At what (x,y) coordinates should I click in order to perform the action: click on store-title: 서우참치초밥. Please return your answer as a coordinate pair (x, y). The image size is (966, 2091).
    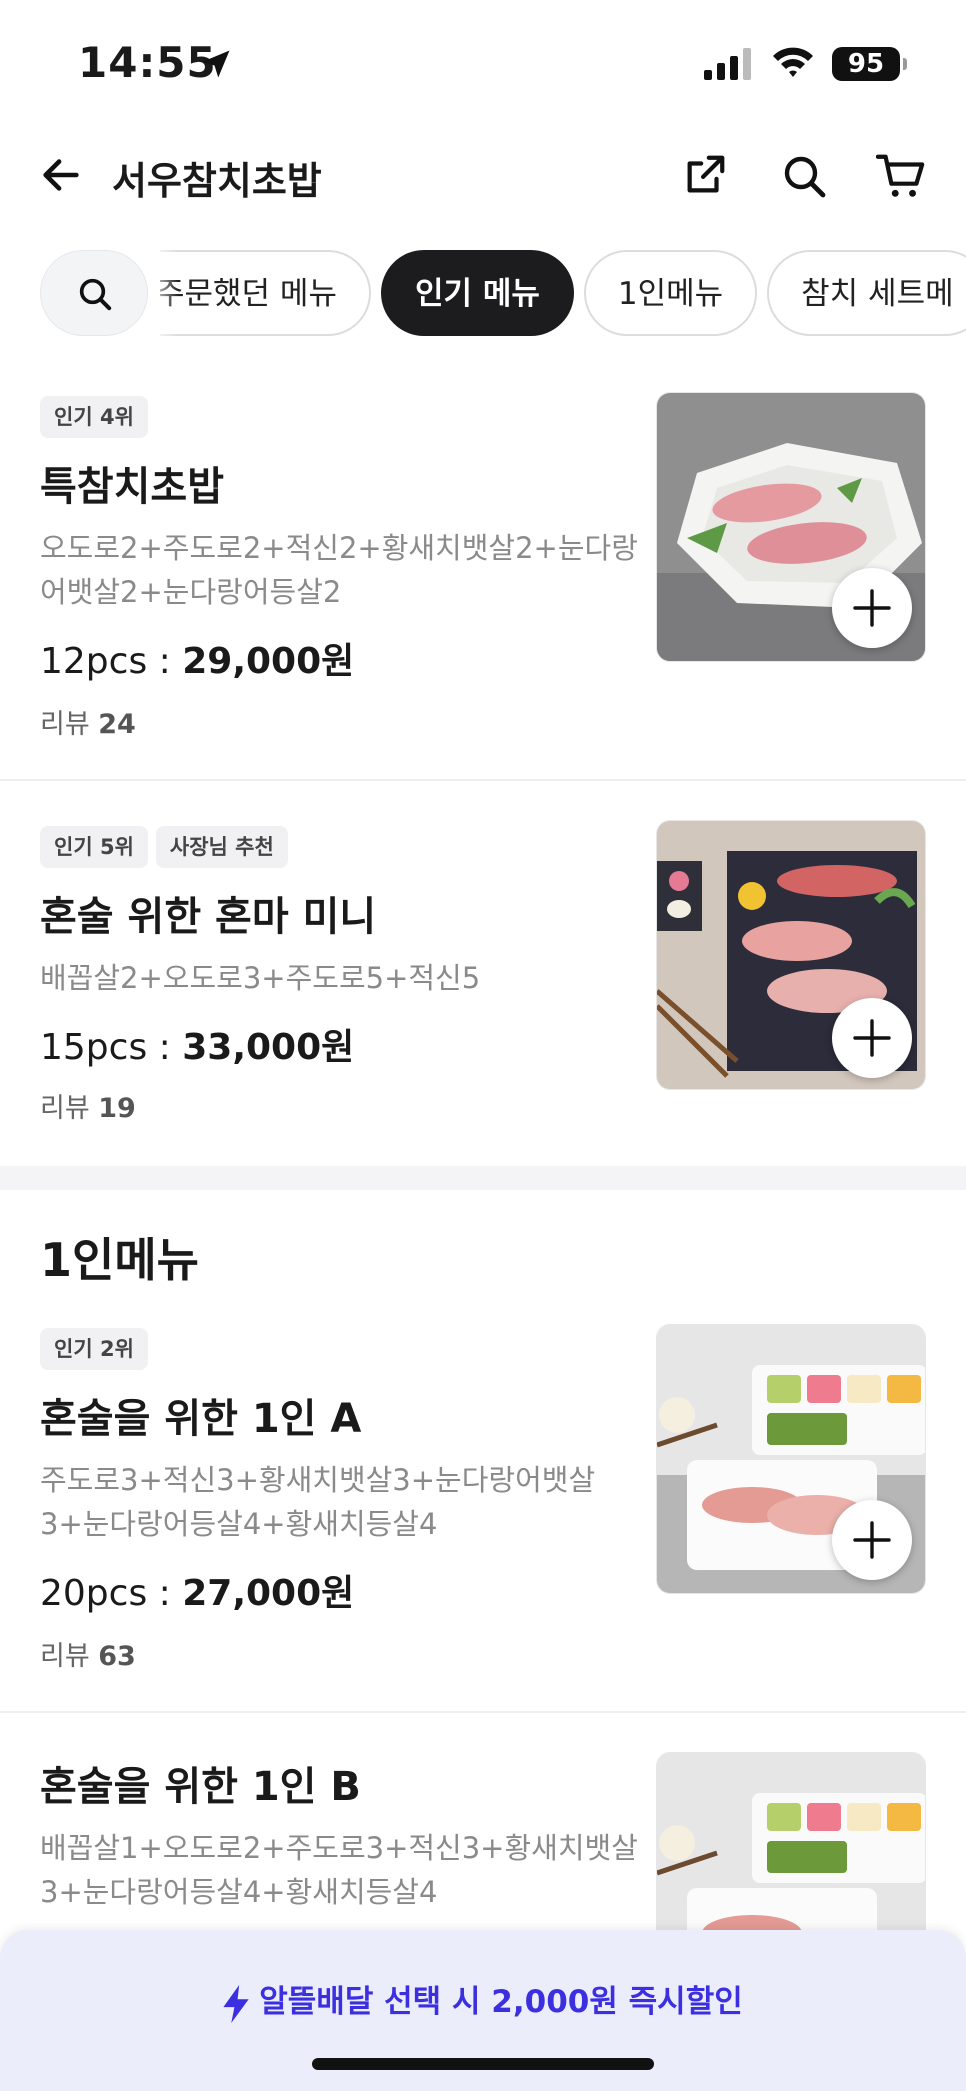
    Looking at the image, I should click on (217, 181).